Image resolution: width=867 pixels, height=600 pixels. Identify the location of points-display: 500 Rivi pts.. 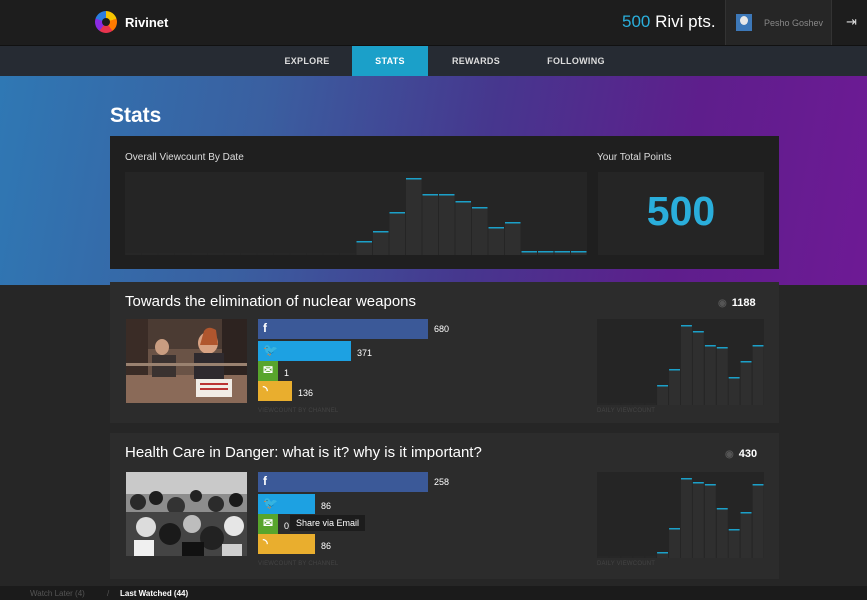
(669, 22).